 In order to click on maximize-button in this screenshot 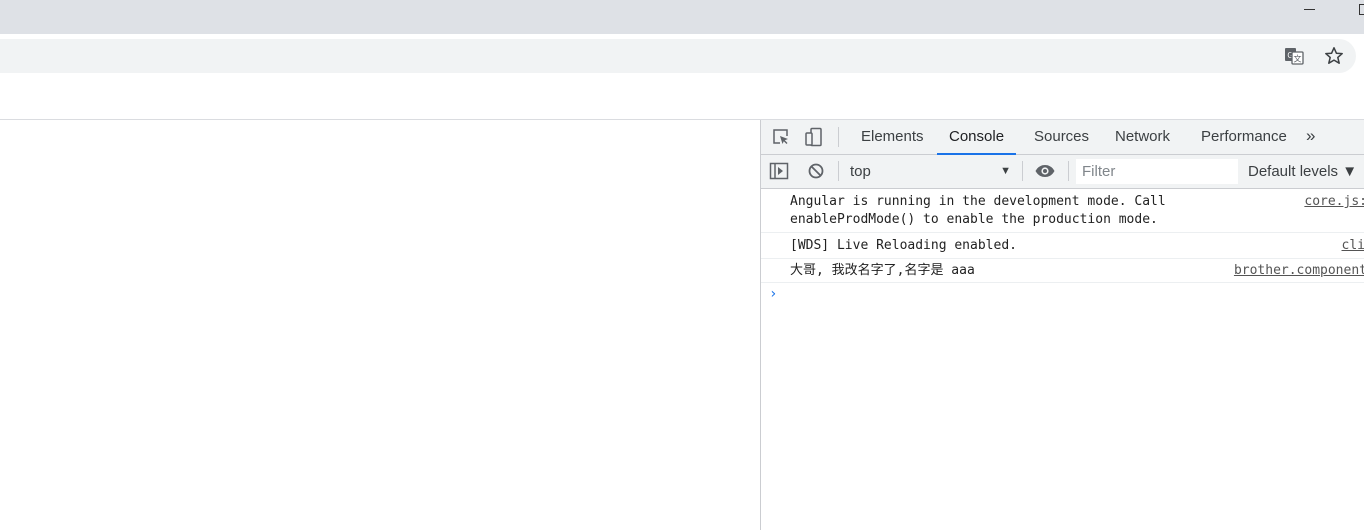, I will do `click(1358, 10)`.